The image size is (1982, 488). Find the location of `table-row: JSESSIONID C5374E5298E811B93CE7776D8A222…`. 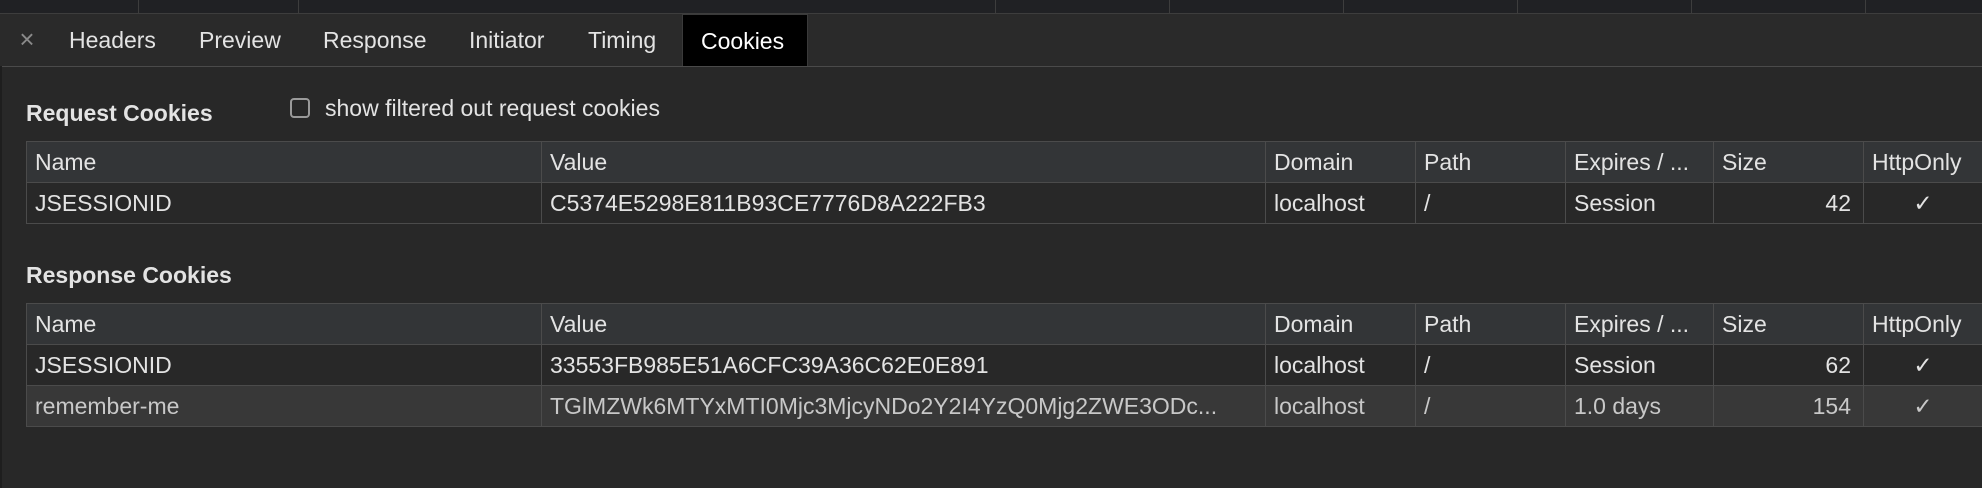

table-row: JSESSIONID C5374E5298E811B93CE7776D8A222… is located at coordinates (1004, 203).